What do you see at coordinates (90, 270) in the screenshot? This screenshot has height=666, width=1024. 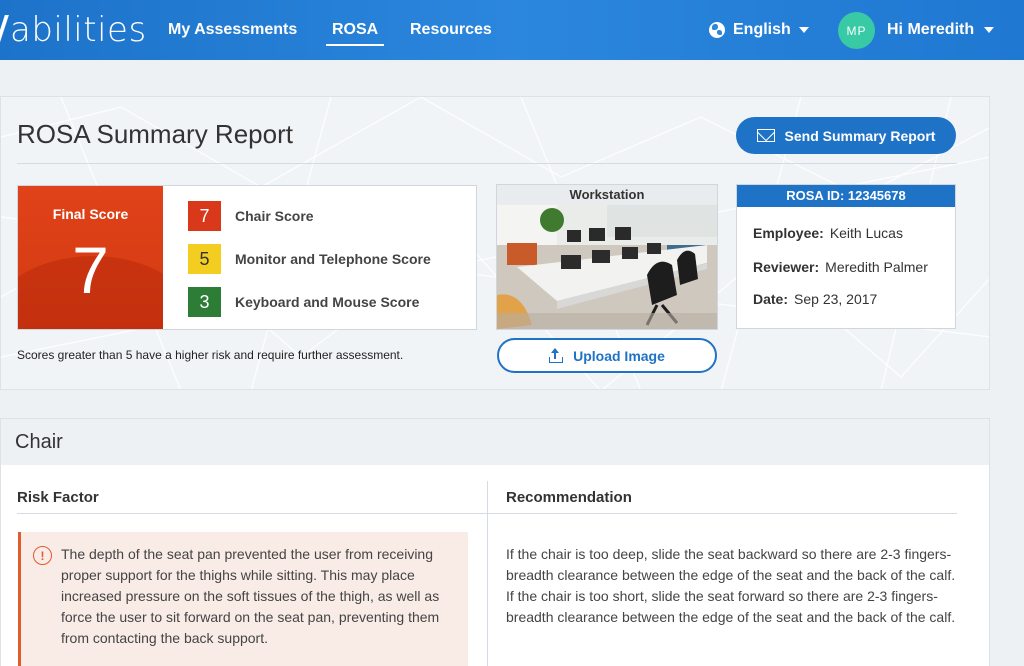 I see `final-score-value: 7` at bounding box center [90, 270].